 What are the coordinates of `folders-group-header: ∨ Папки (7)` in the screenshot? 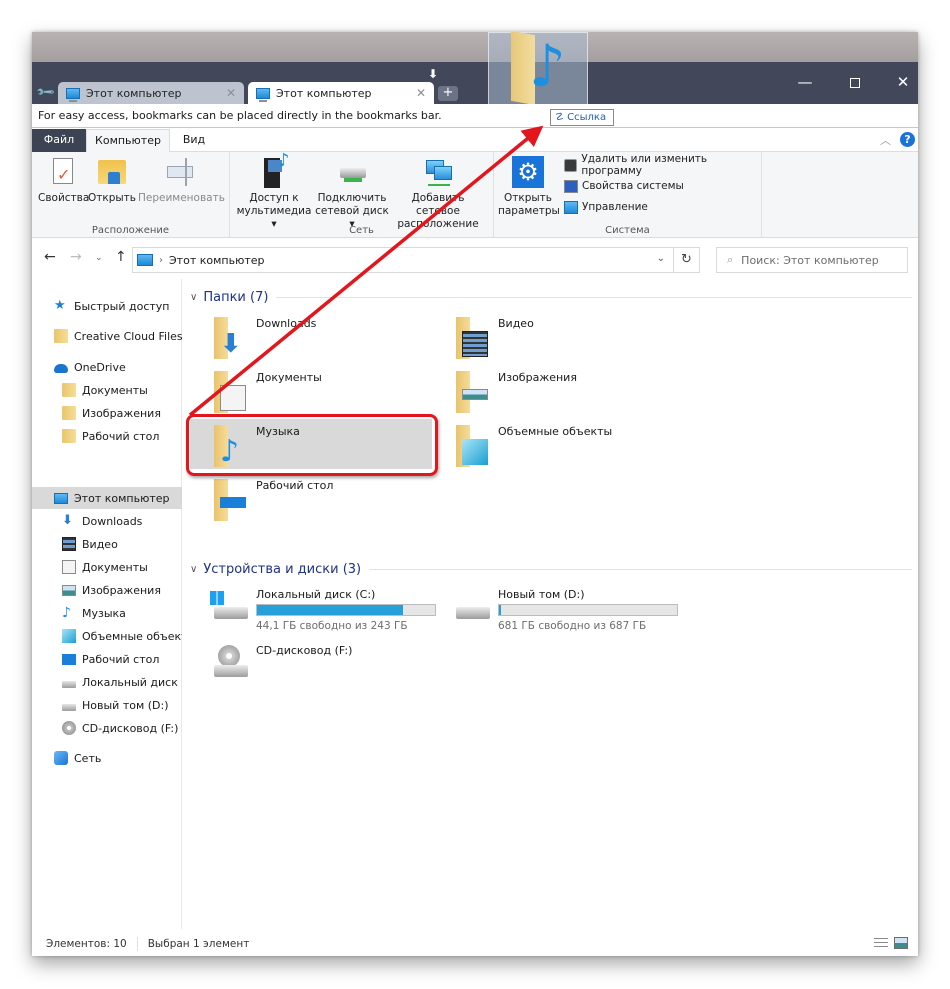 It's located at (551, 297).